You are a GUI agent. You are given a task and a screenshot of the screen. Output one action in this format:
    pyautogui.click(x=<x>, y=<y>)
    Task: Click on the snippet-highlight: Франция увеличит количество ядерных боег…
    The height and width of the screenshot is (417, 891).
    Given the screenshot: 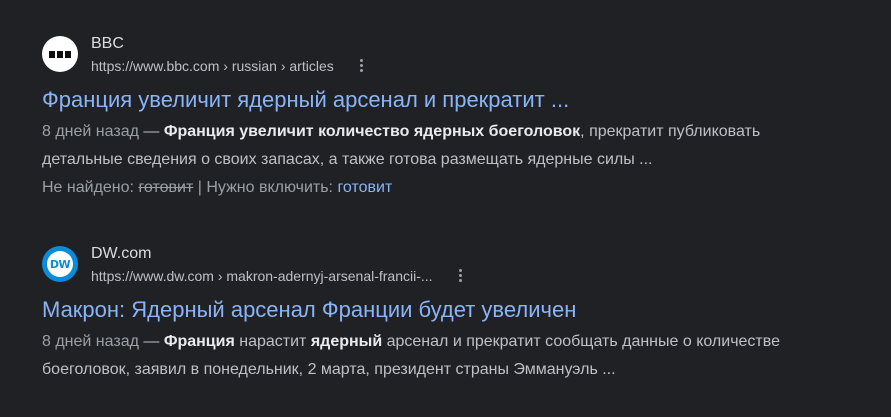 What is the action you would take?
    pyautogui.click(x=372, y=131)
    